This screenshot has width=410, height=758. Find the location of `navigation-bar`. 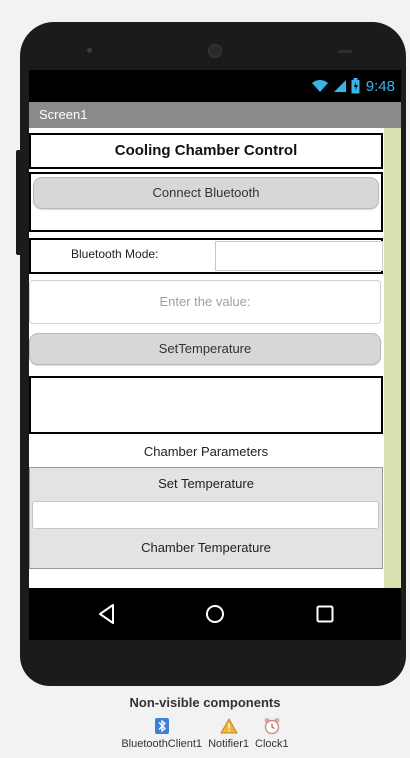

navigation-bar is located at coordinates (215, 614).